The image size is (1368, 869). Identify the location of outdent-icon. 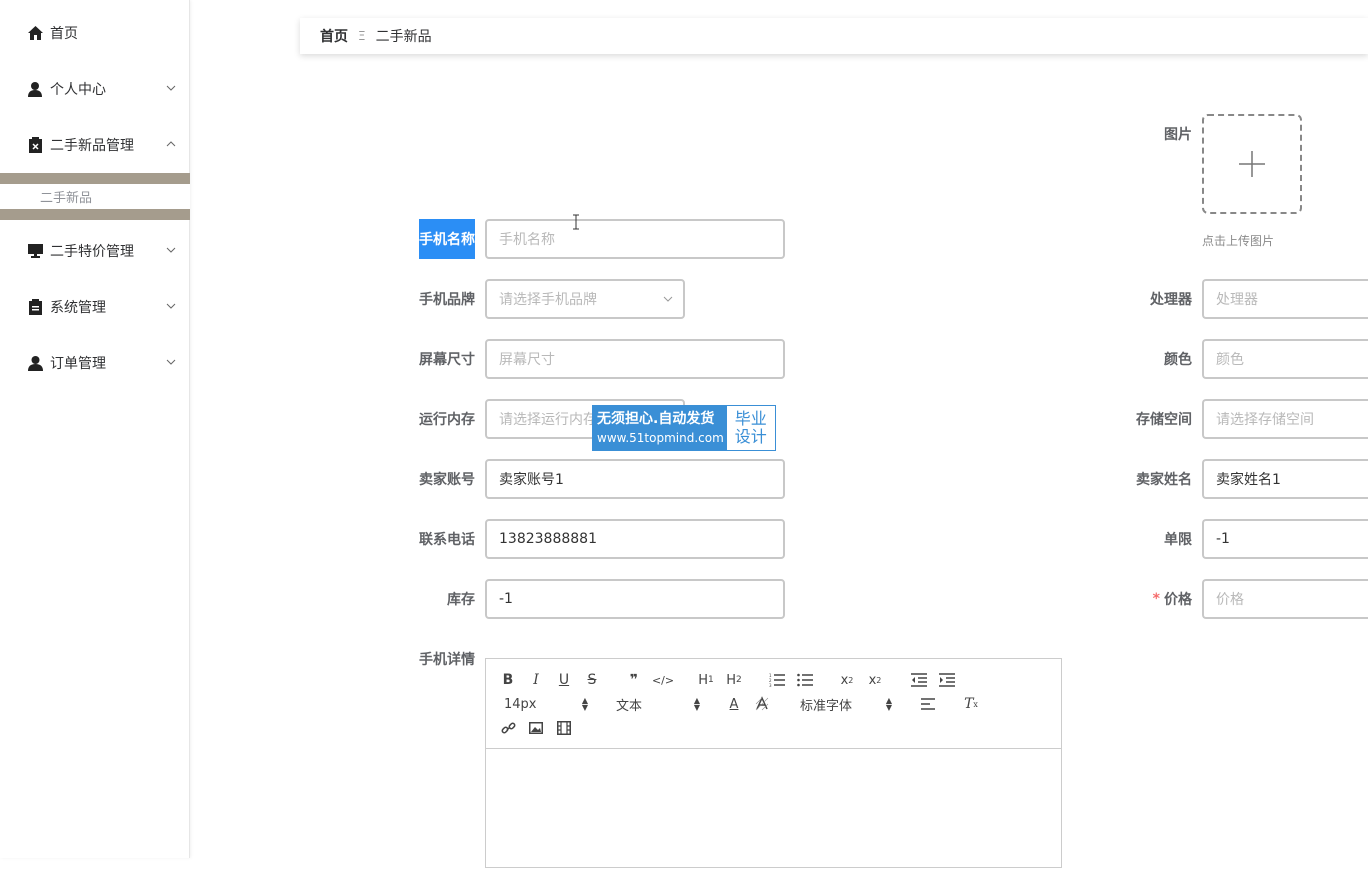
(919, 680).